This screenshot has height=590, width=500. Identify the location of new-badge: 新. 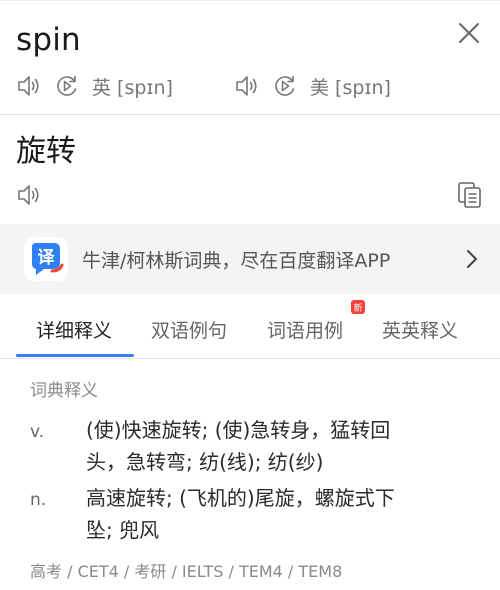
(358, 307).